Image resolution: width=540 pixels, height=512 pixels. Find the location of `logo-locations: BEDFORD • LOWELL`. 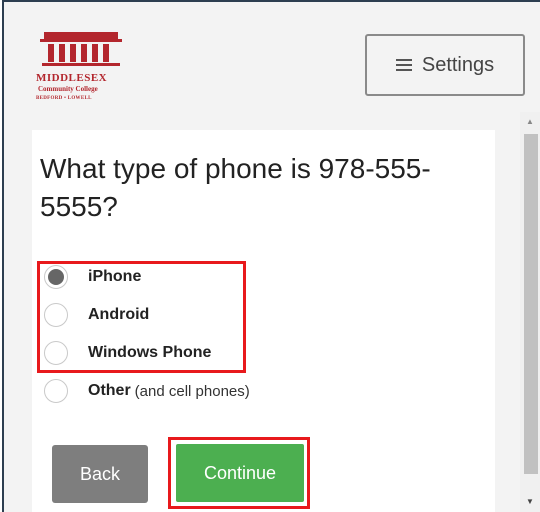

logo-locations: BEDFORD • LOWELL is located at coordinates (64, 98).